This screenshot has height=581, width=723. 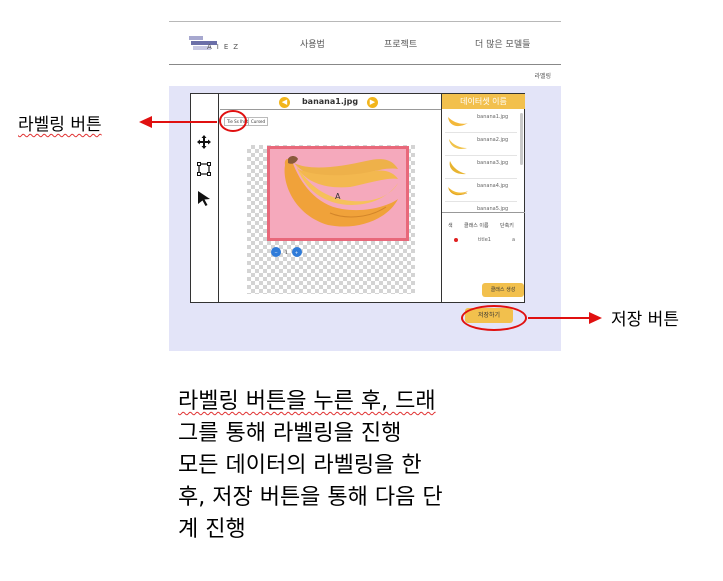 What do you see at coordinates (514, 240) in the screenshot?
I see `class-key-cell: a` at bounding box center [514, 240].